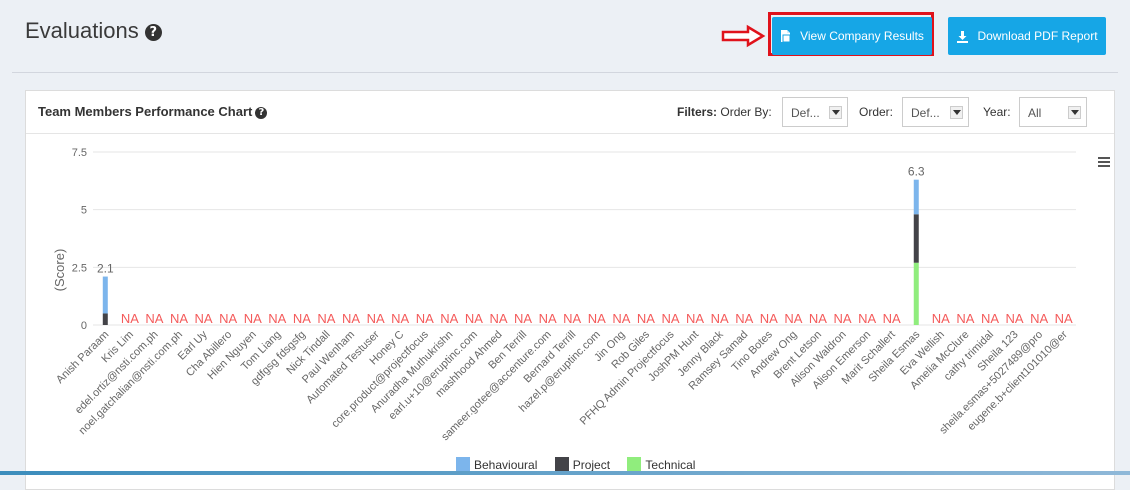  I want to click on footer-bar, so click(565, 473).